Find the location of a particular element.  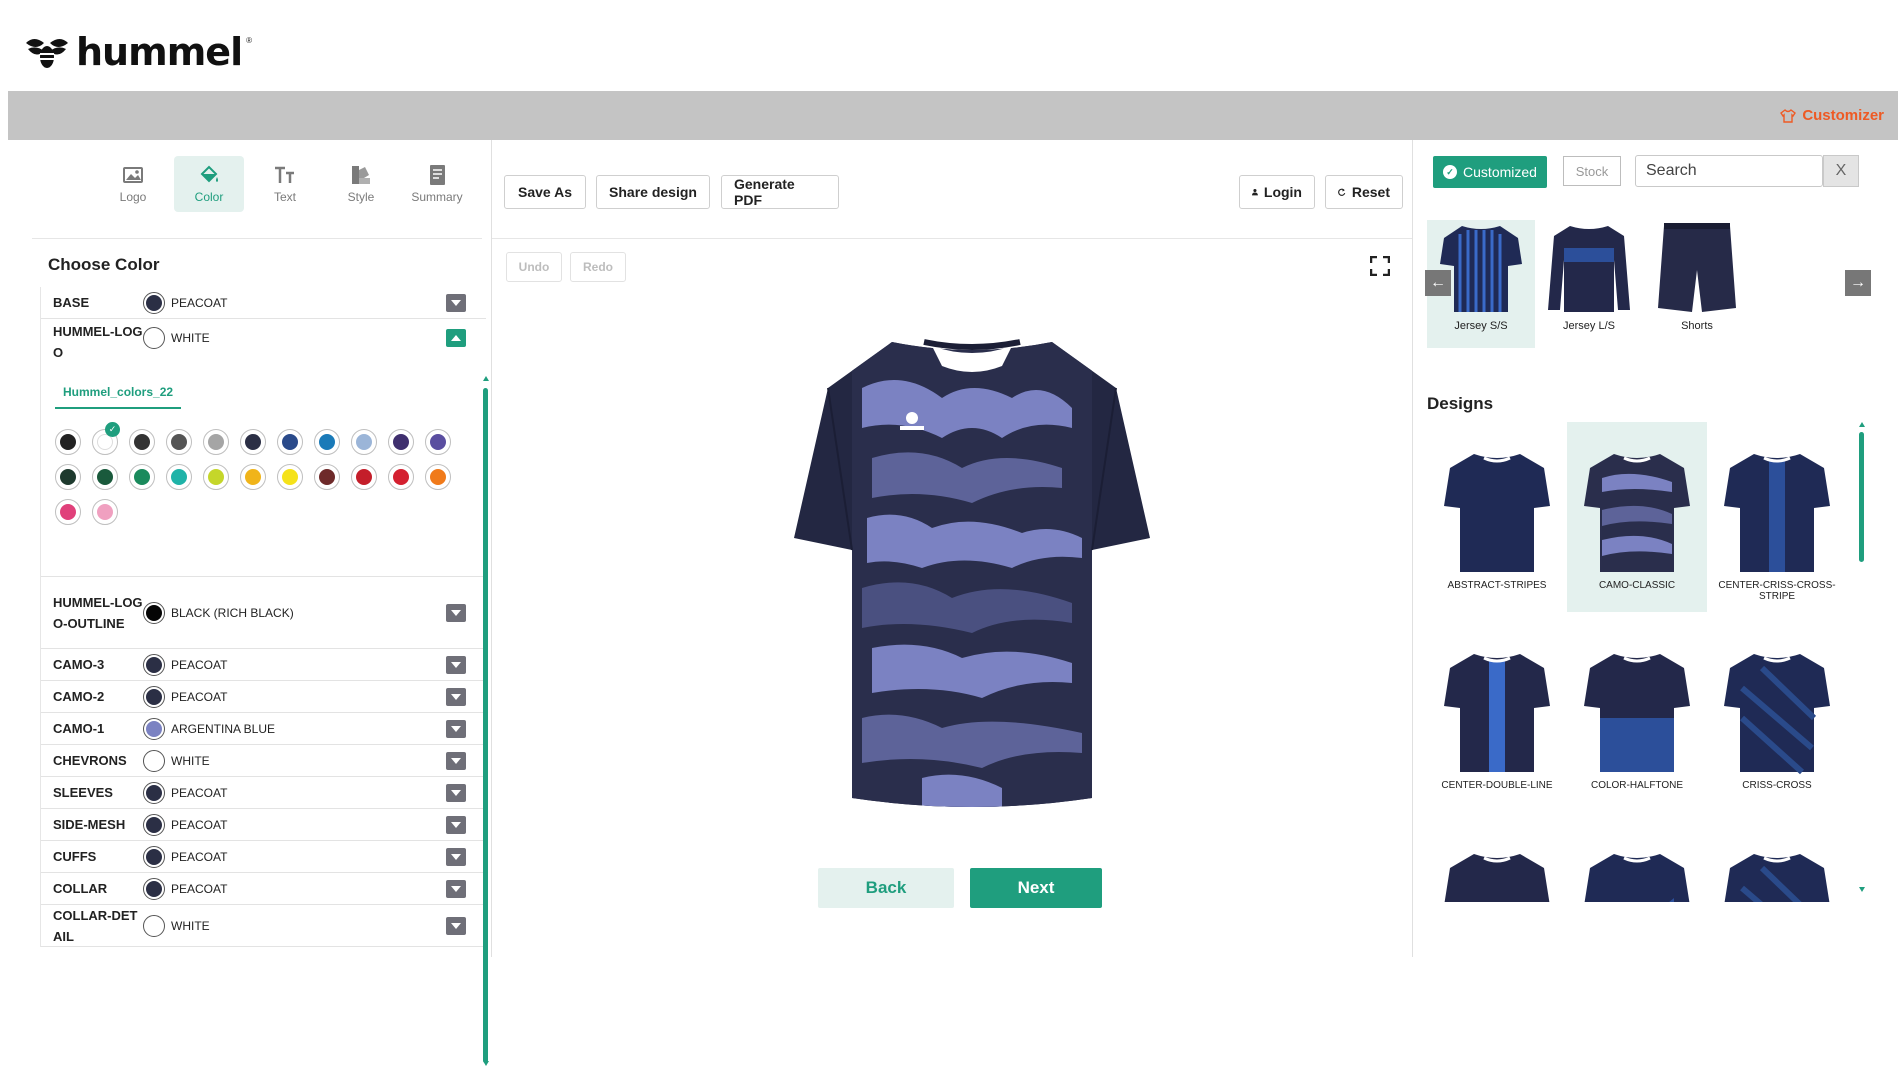

reset-button: Reset is located at coordinates (1364, 192).